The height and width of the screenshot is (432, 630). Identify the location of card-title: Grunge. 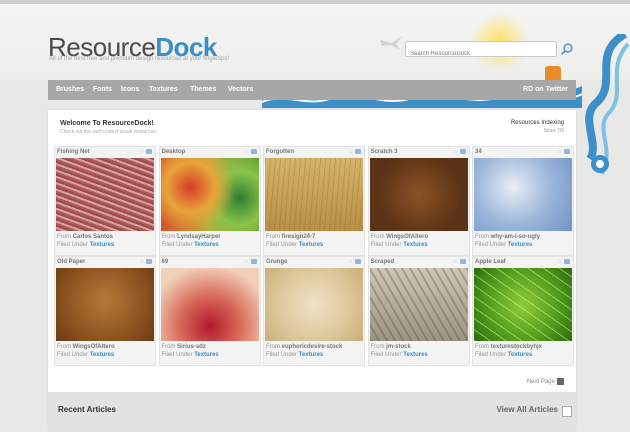
(276, 262).